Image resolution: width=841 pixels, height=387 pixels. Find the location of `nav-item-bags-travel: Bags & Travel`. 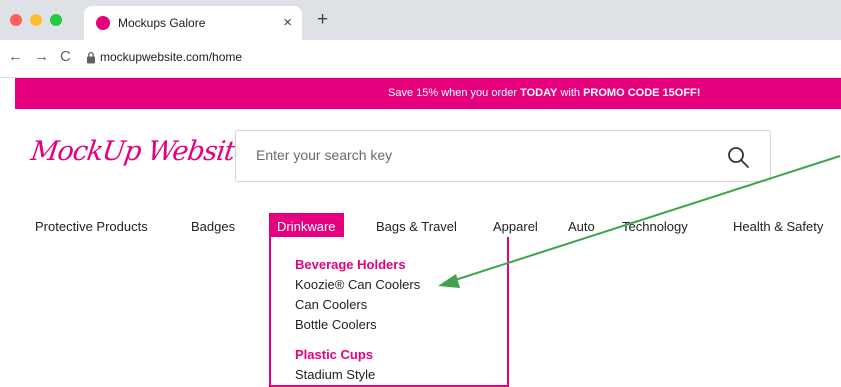

nav-item-bags-travel: Bags & Travel is located at coordinates (416, 226).